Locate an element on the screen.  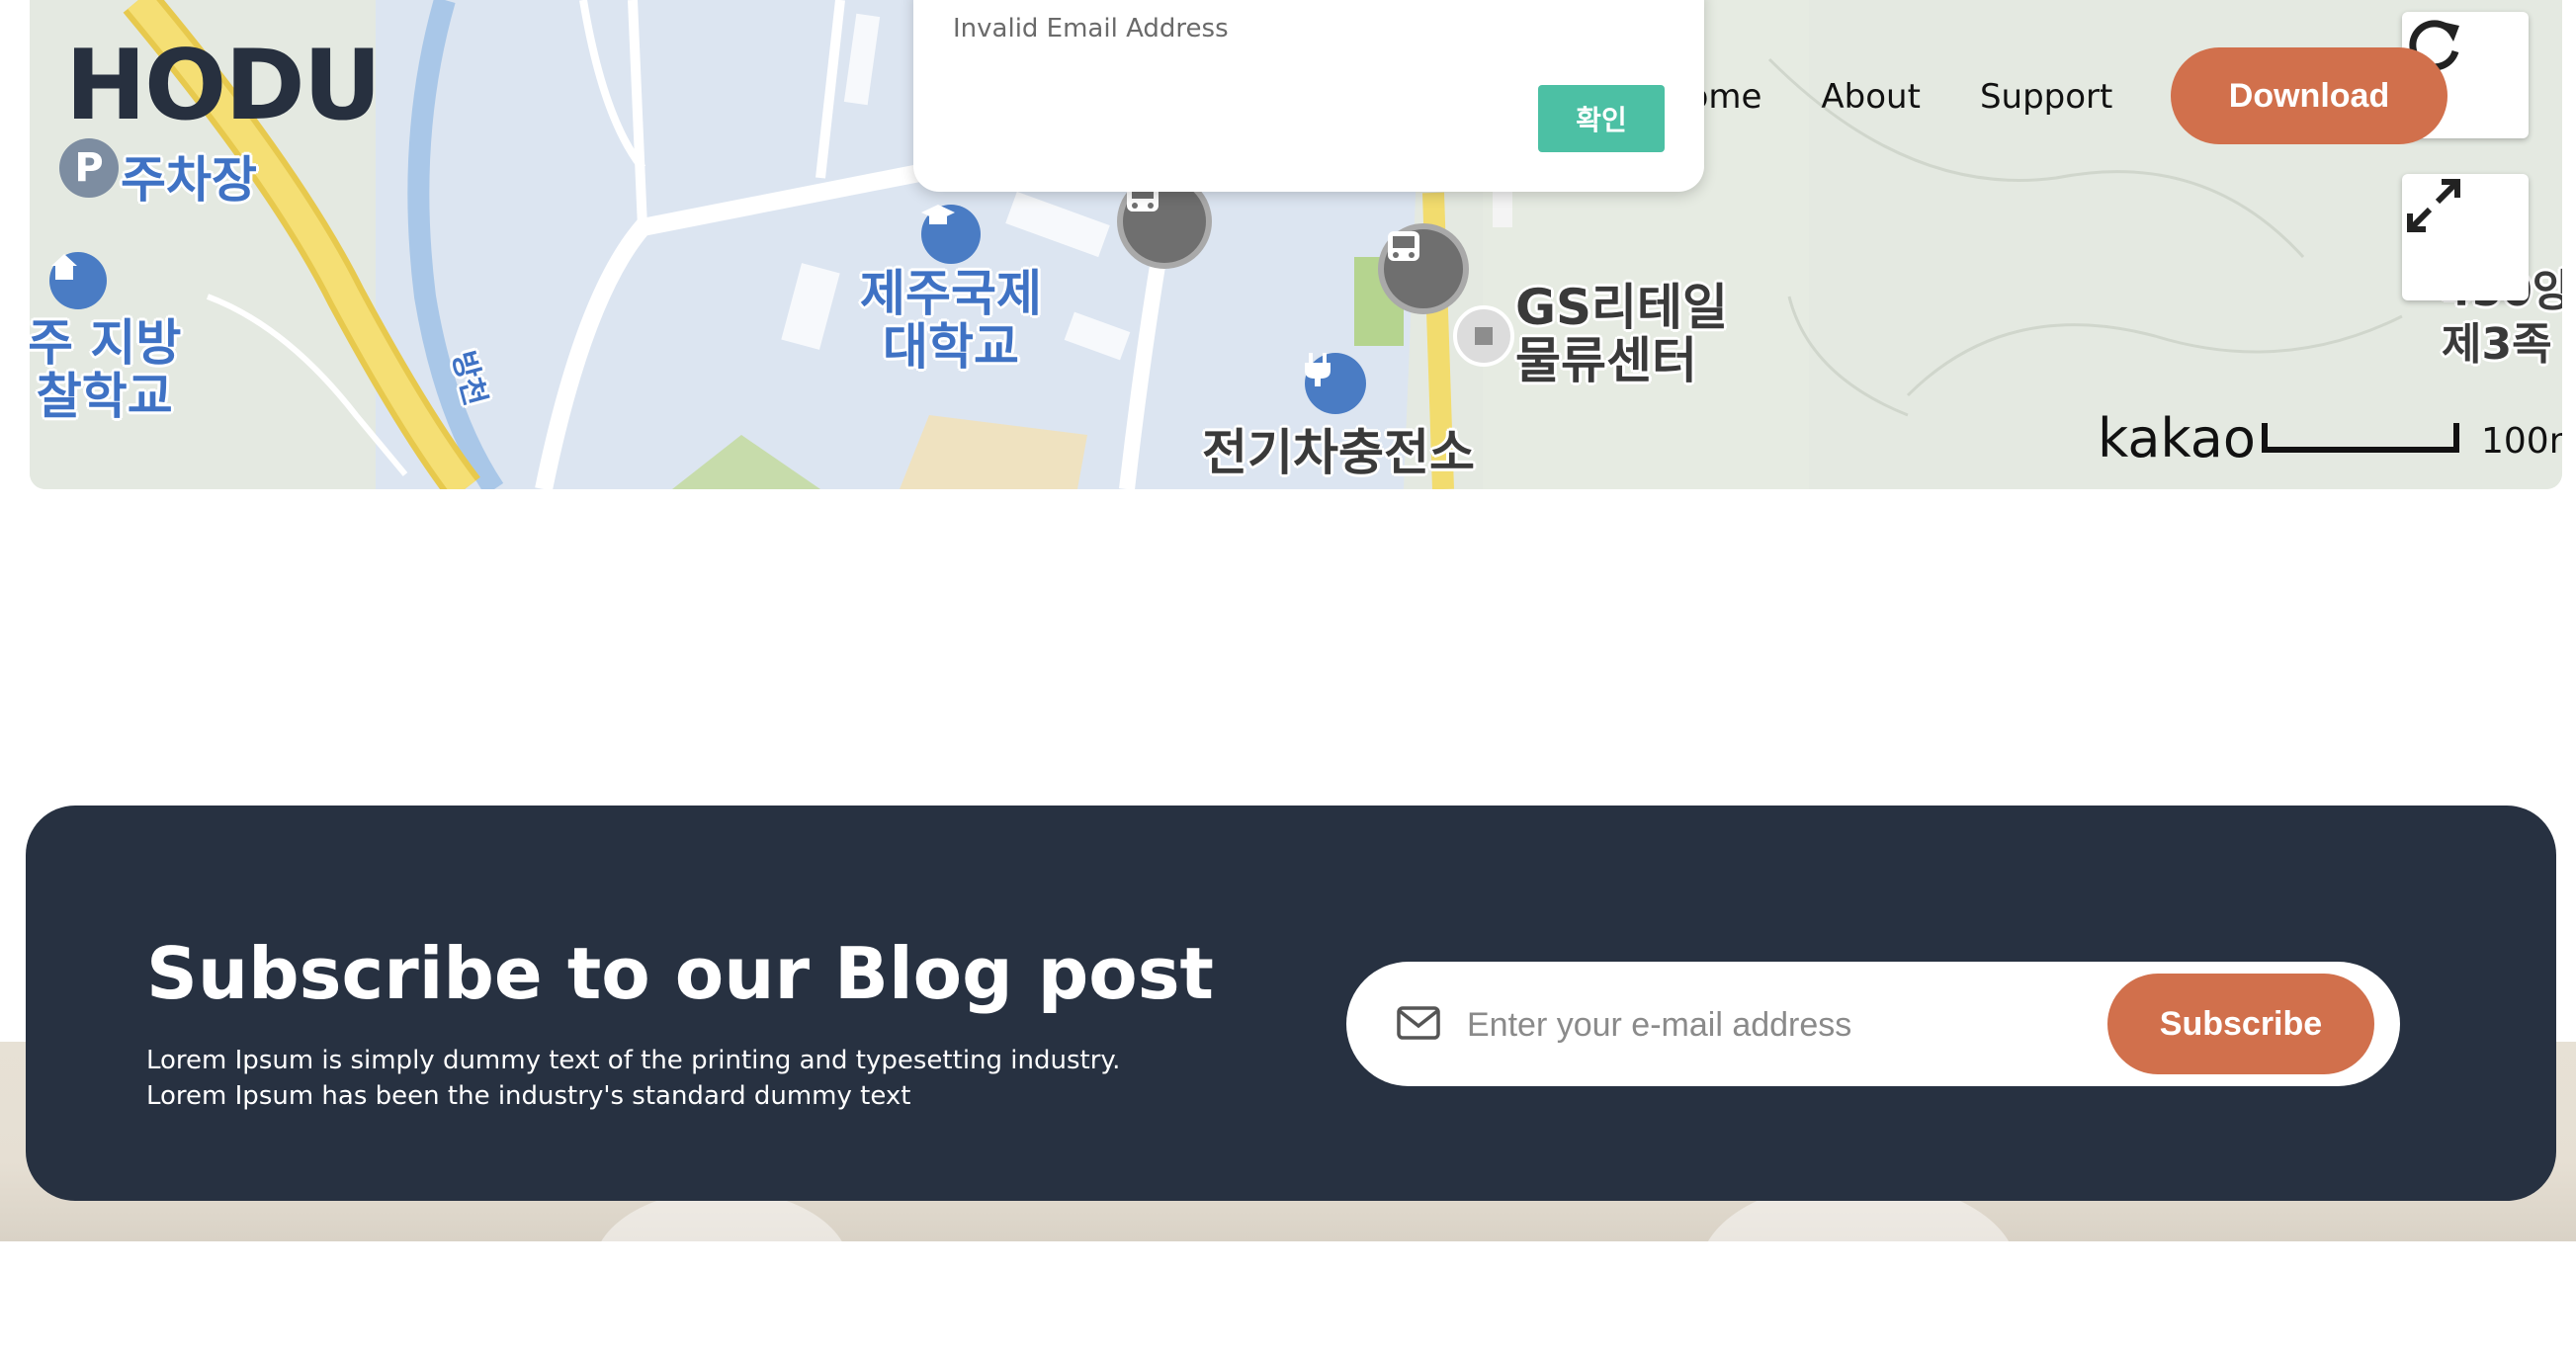
police-icon is located at coordinates (78, 280).